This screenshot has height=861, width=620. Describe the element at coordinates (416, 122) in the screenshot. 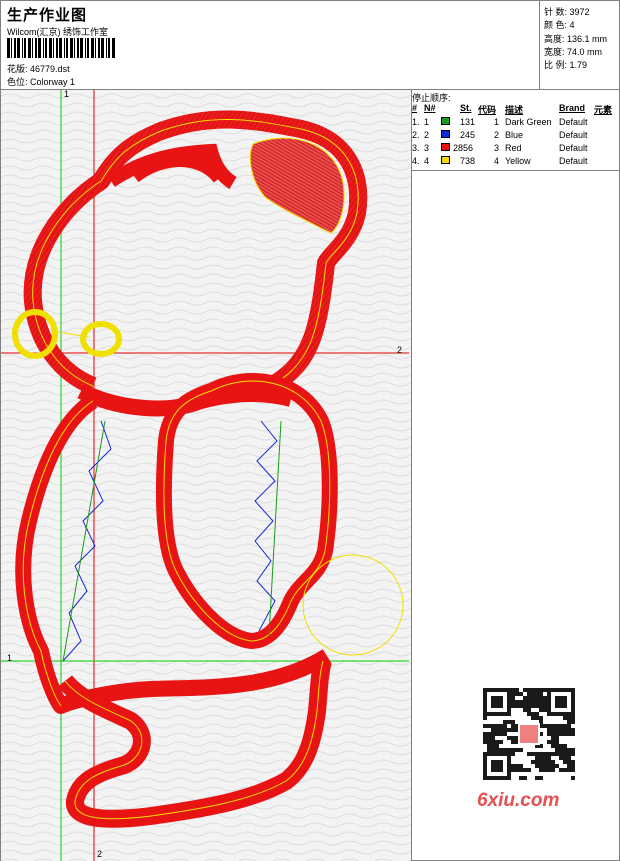

I see `row-num: 1.` at that location.